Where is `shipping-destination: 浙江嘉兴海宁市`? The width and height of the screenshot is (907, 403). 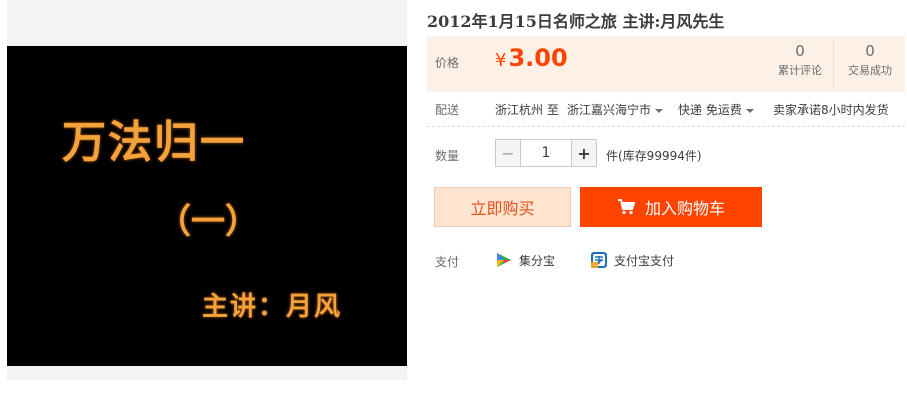
shipping-destination: 浙江嘉兴海宁市 is located at coordinates (609, 110).